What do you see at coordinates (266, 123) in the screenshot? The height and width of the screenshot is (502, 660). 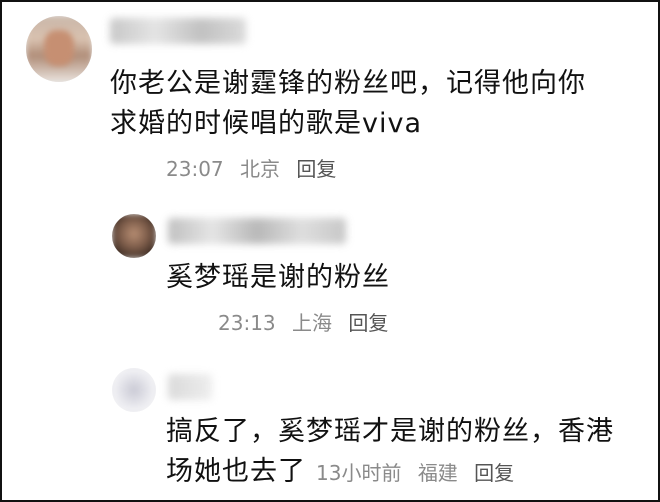 I see `comment-text-line: 求婚的时候唱的歌是viva` at bounding box center [266, 123].